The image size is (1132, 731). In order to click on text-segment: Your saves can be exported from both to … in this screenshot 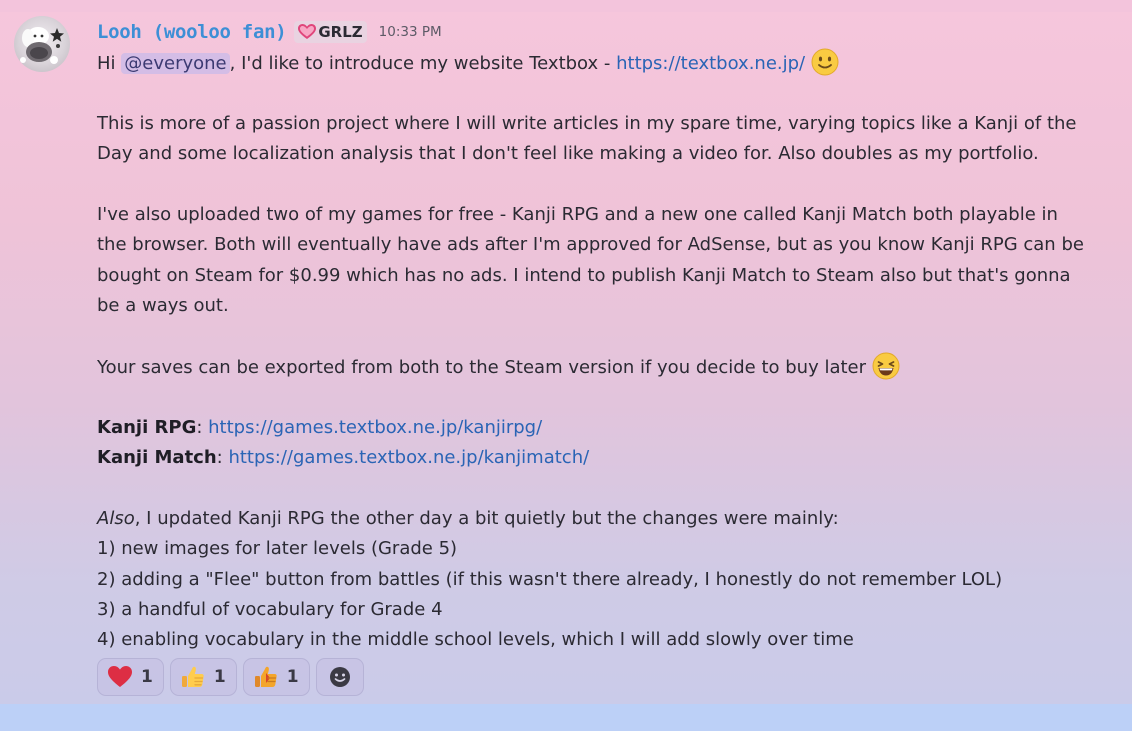, I will do `click(484, 367)`.